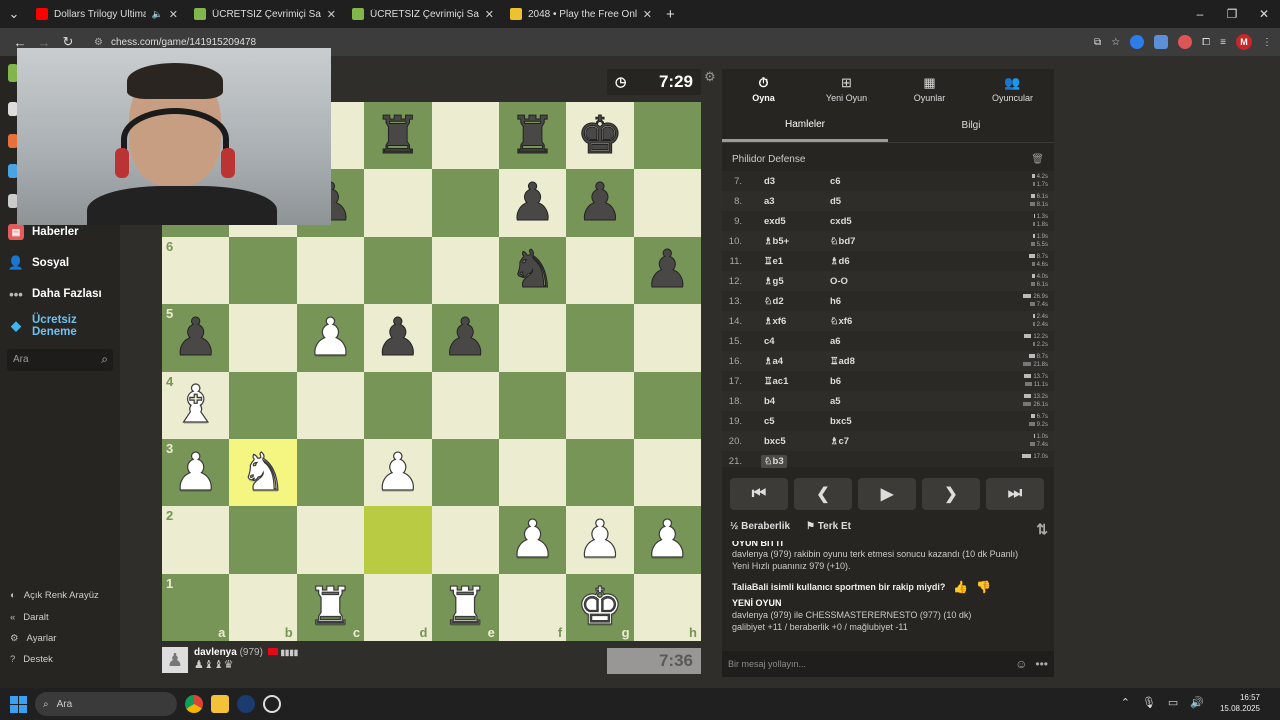 Image resolution: width=1280 pixels, height=720 pixels. I want to click on sidebar-support: ? Destek, so click(31, 659).